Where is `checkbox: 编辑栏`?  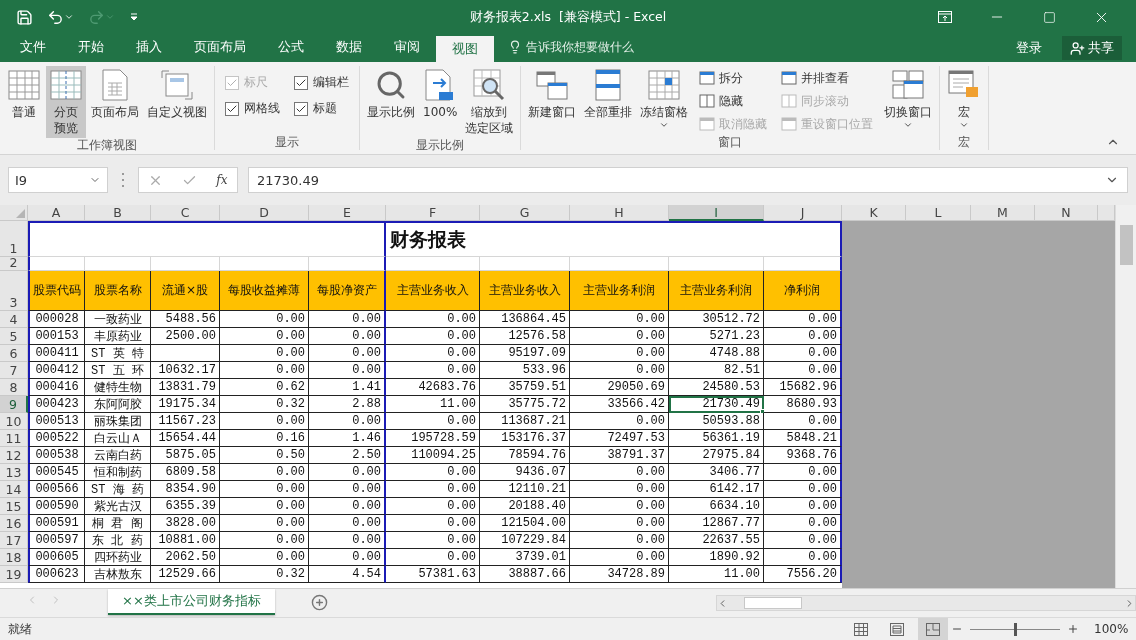
checkbox: 编辑栏 is located at coordinates (321, 82).